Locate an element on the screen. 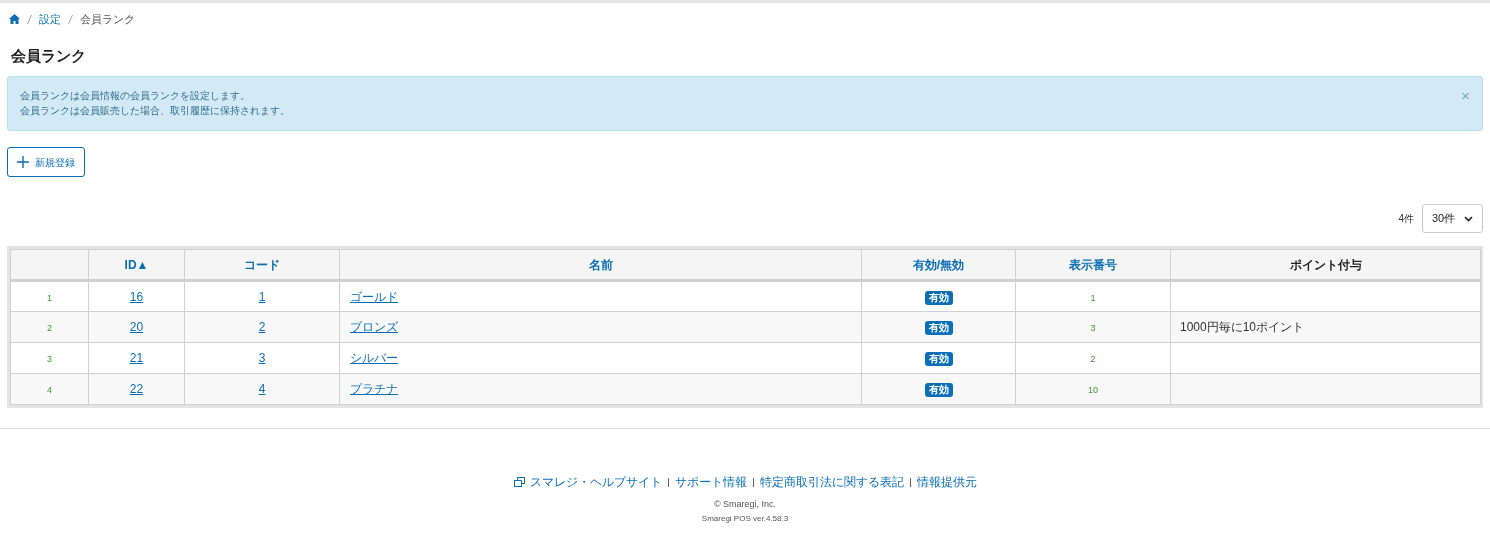 Image resolution: width=1490 pixels, height=535 pixels. footer-link: 特定商取引法に関する表記 is located at coordinates (831, 482).